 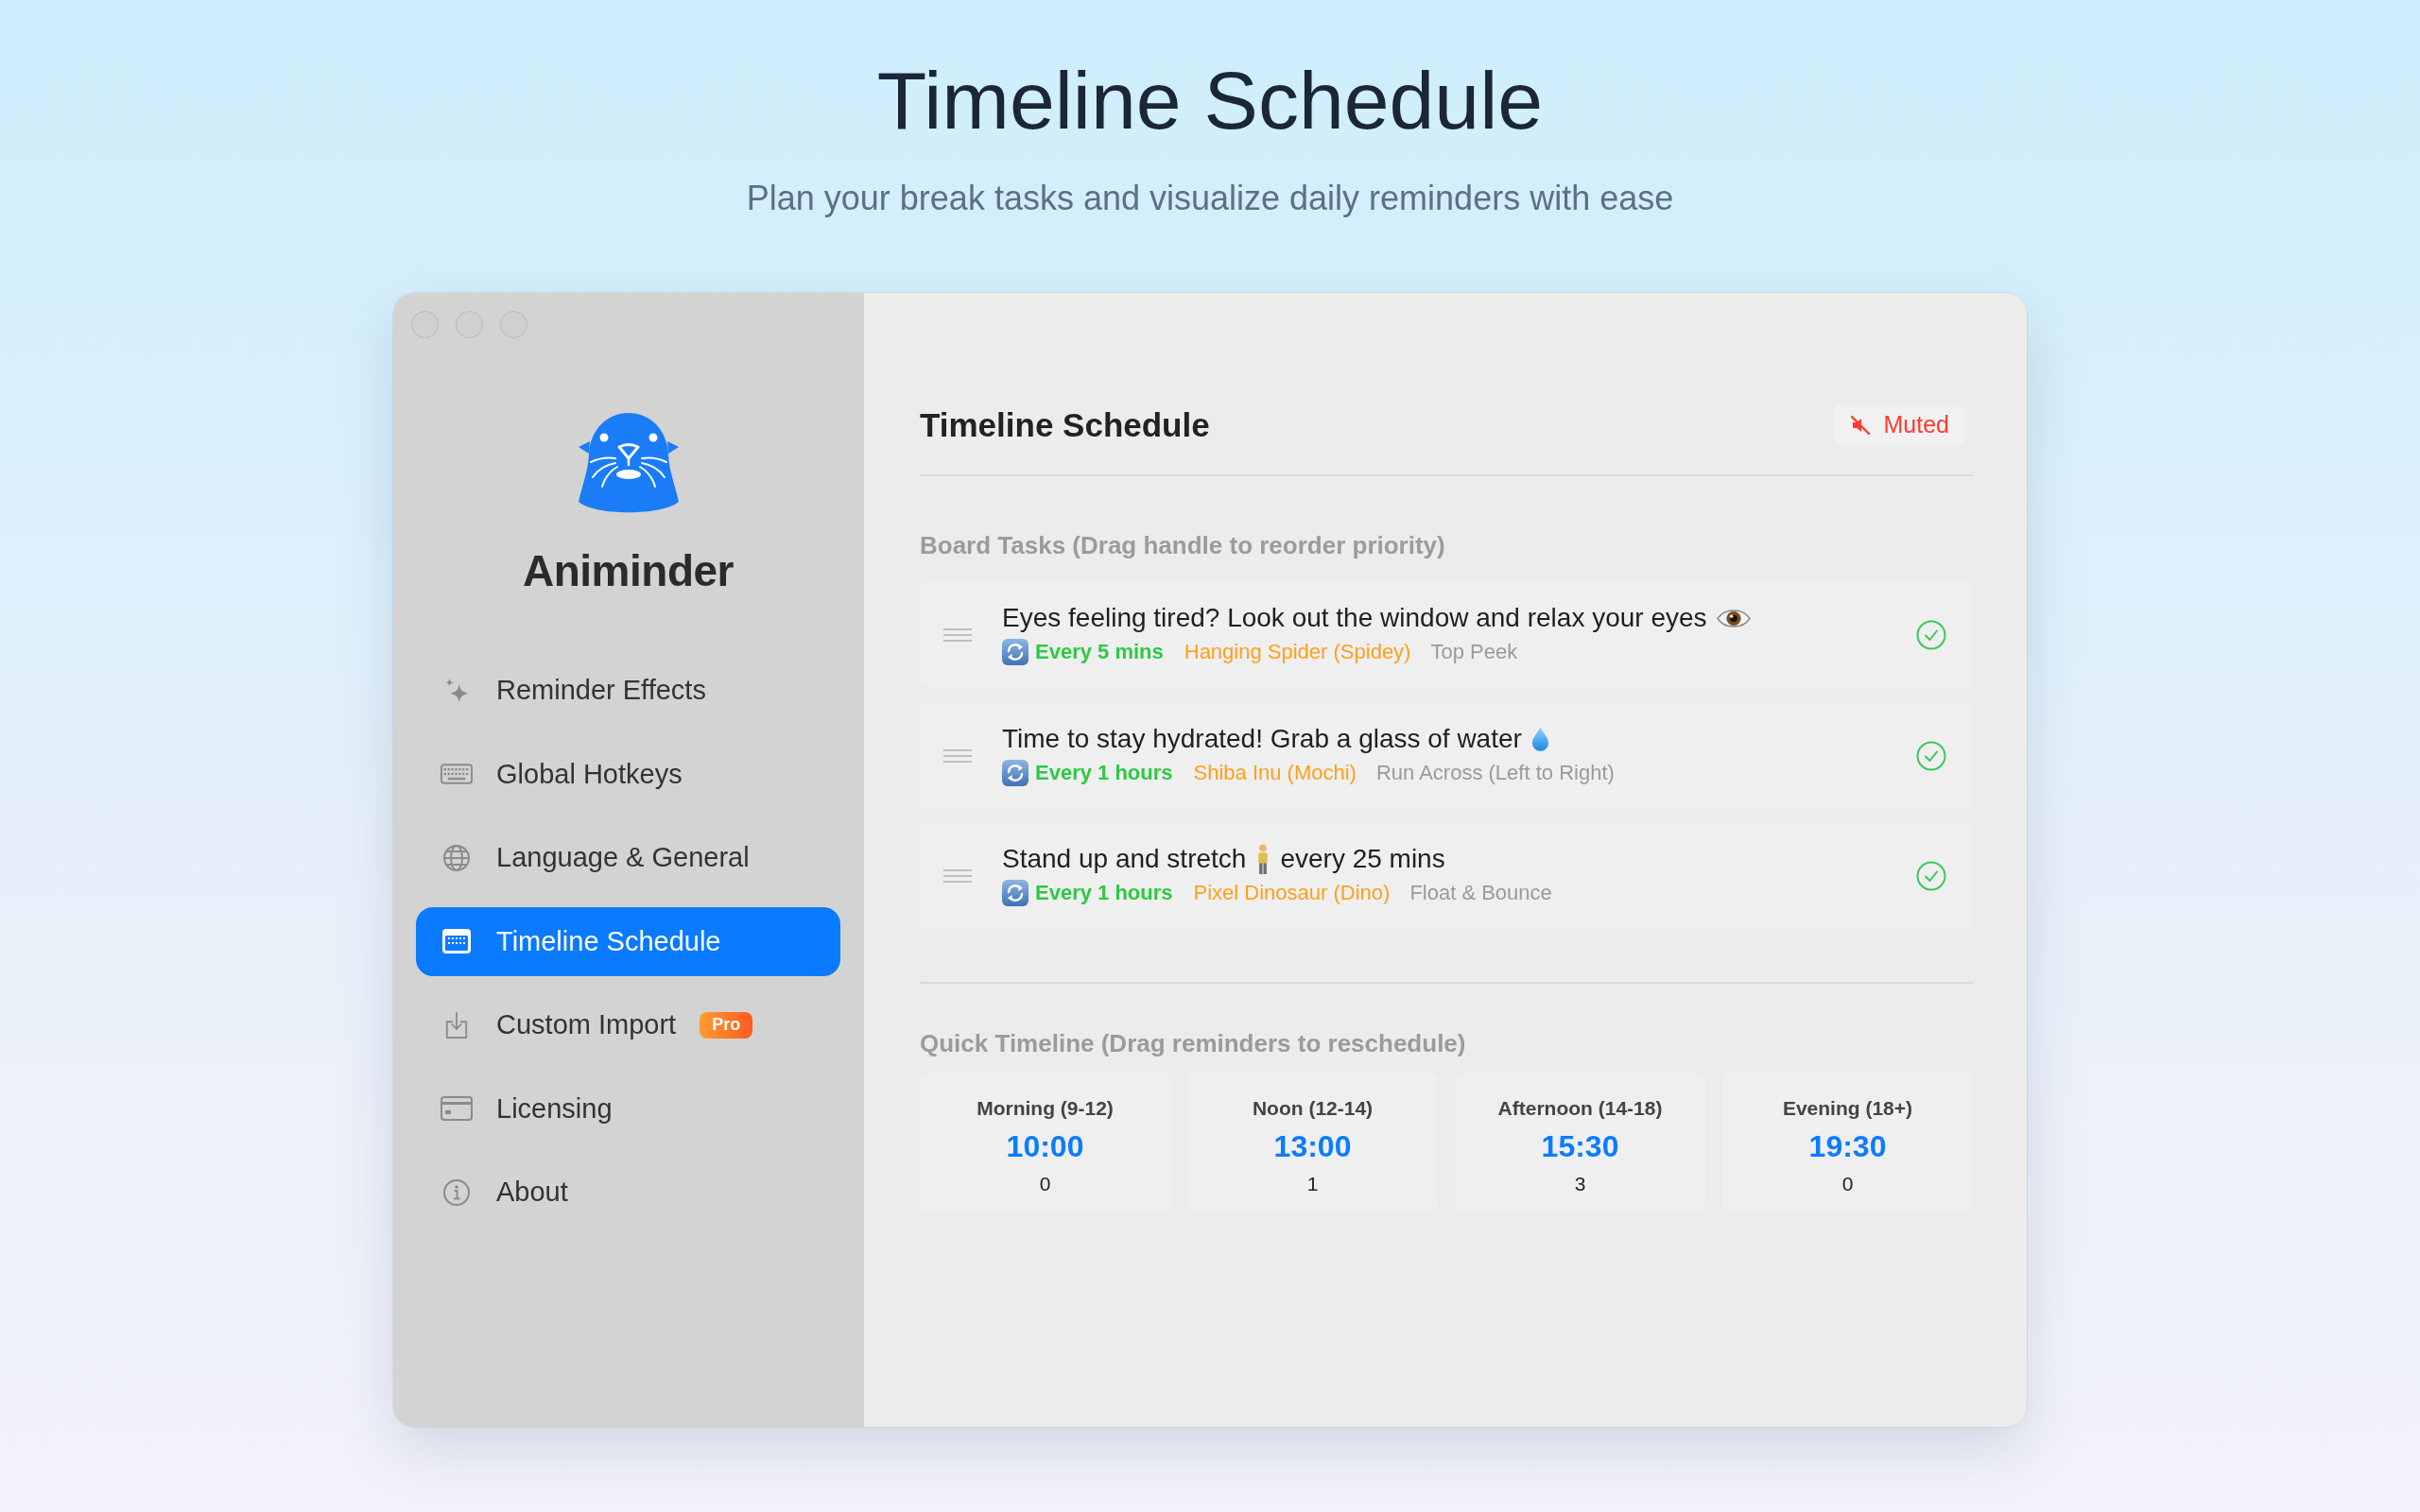 What do you see at coordinates (628, 1192) in the screenshot?
I see `sidebar-item: About` at bounding box center [628, 1192].